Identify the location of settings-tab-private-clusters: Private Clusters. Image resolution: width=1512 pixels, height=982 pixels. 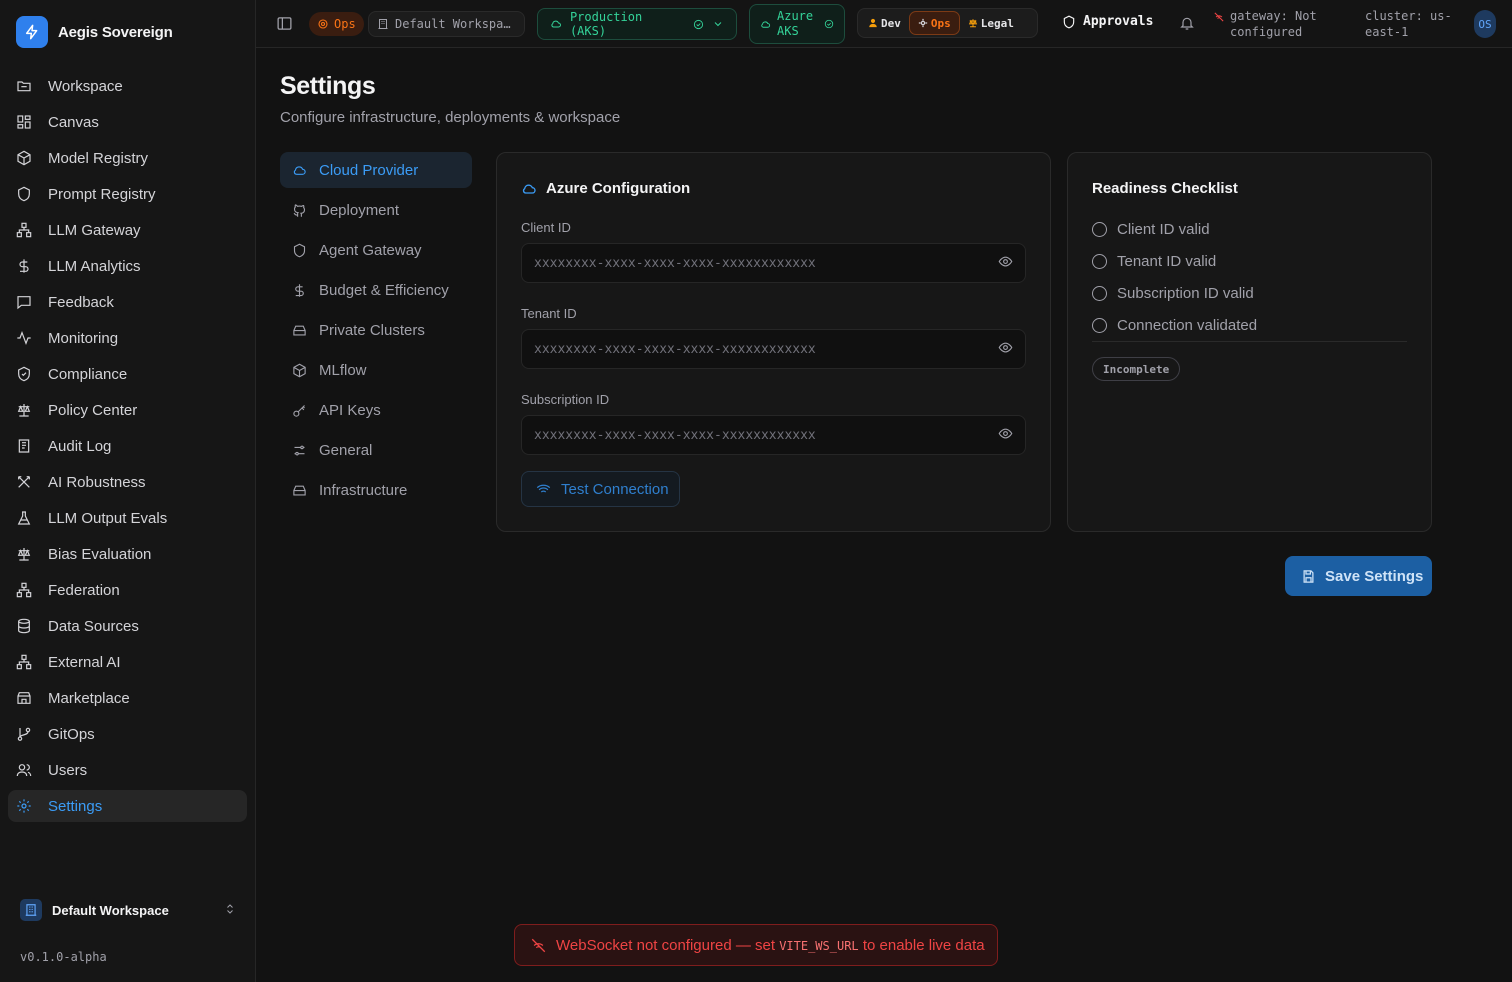
(376, 330).